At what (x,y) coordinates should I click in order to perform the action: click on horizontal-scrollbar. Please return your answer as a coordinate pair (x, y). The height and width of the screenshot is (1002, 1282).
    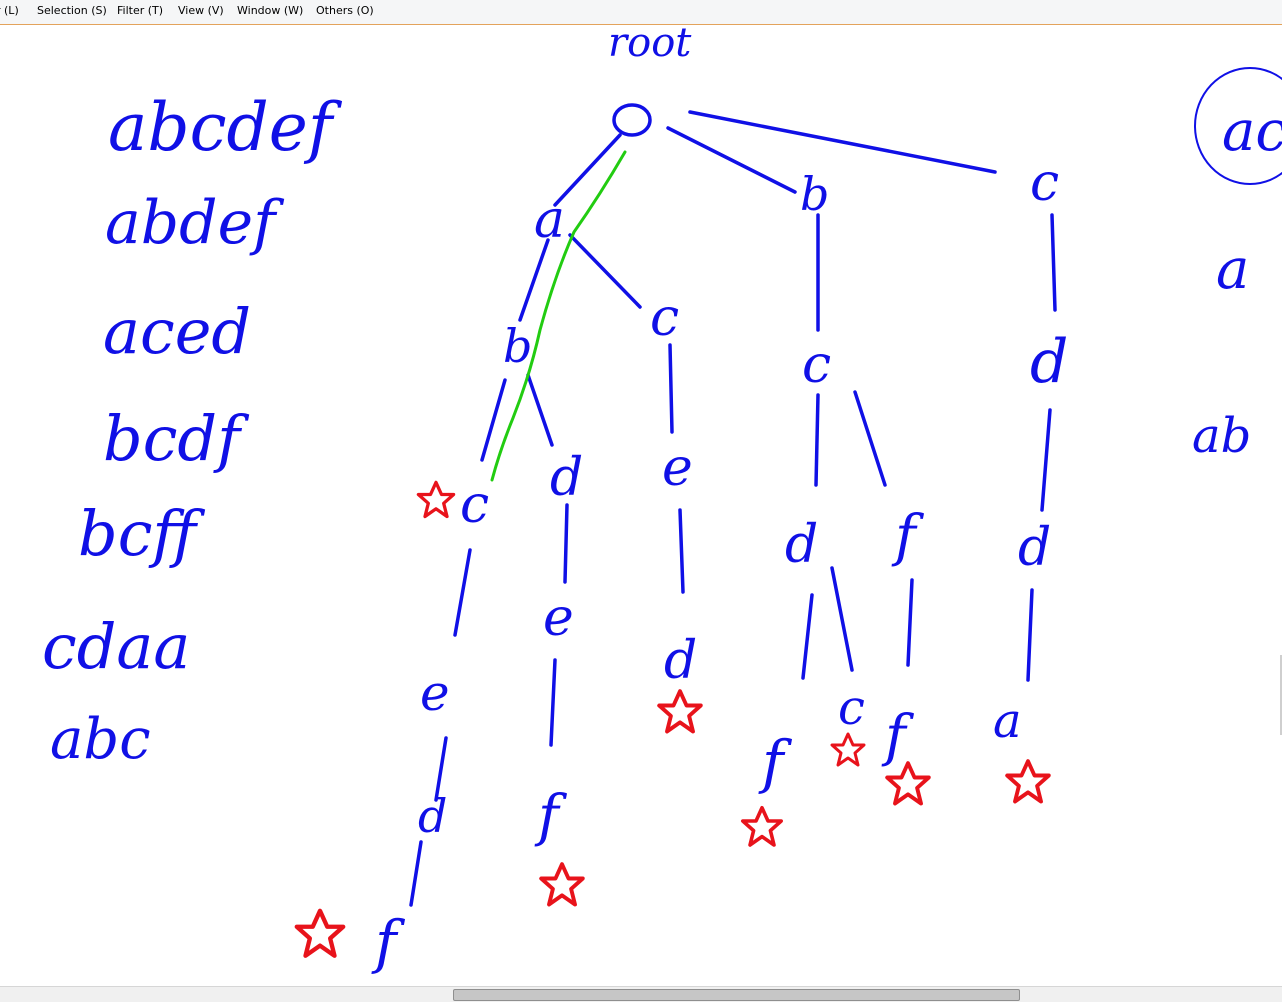
    Looking at the image, I should click on (641, 994).